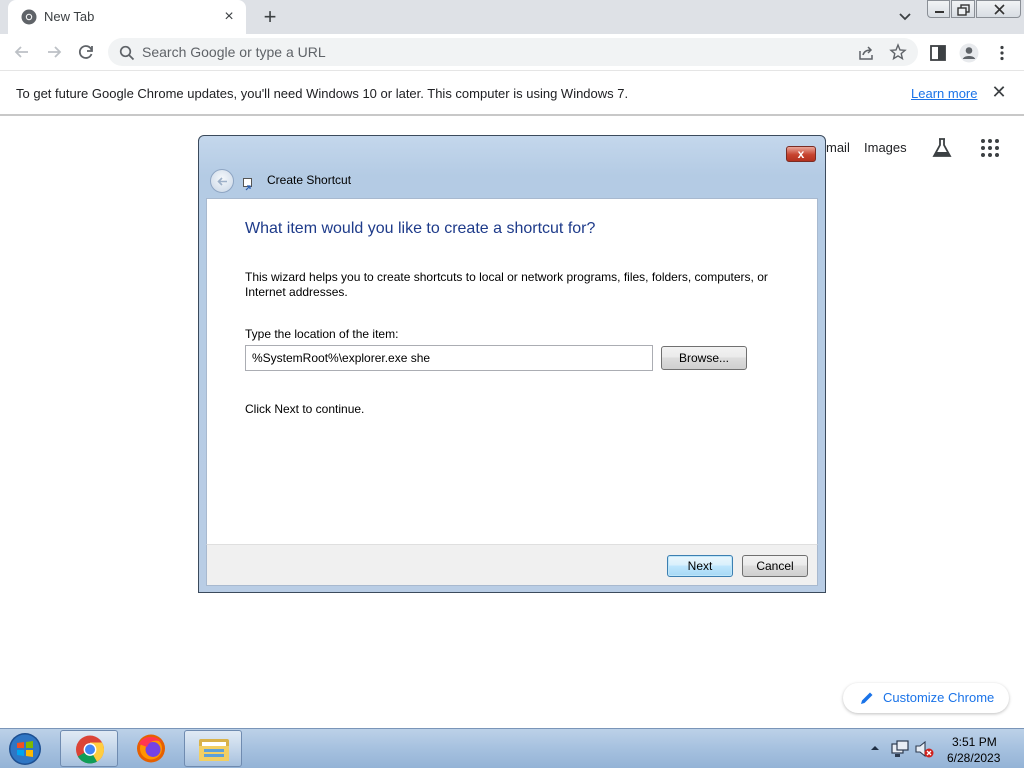 The width and height of the screenshot is (1024, 768). Describe the element at coordinates (999, 92) in the screenshot. I see `infobar-close-icon: ✕` at that location.